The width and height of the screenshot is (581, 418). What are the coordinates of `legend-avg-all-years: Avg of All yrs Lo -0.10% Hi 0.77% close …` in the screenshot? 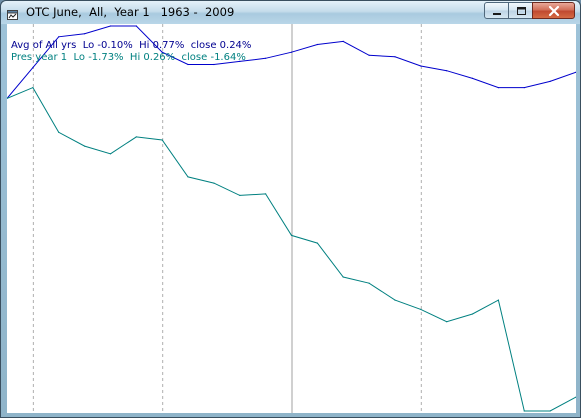 It's located at (131, 45).